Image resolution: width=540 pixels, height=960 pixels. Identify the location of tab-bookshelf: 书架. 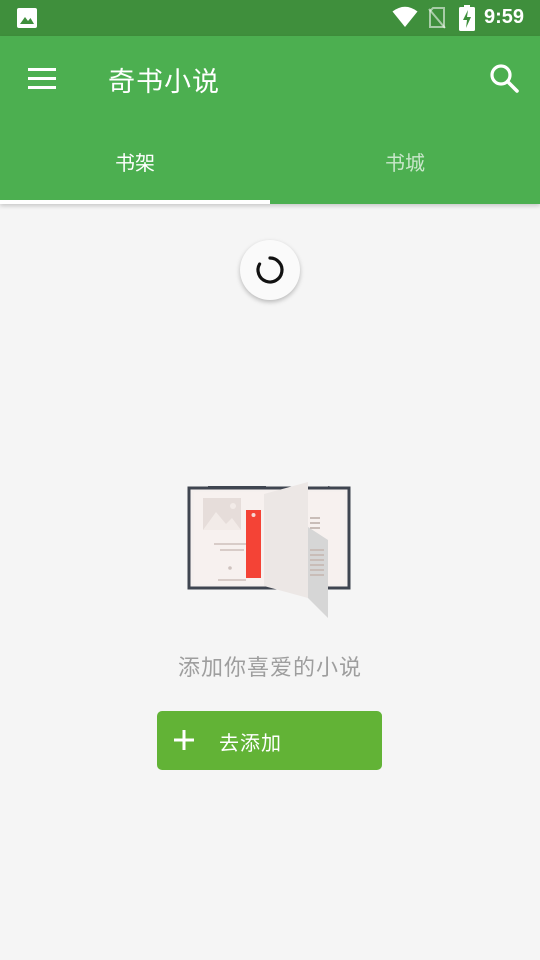
(135, 166).